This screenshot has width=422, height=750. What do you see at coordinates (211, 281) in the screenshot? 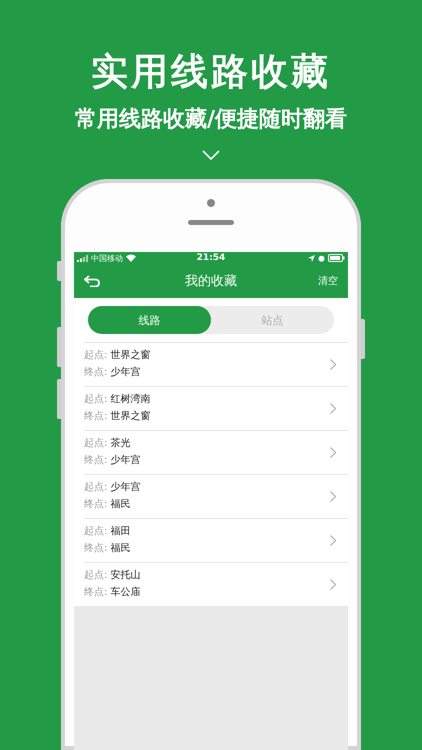
I see `screen-title: 我的收藏` at bounding box center [211, 281].